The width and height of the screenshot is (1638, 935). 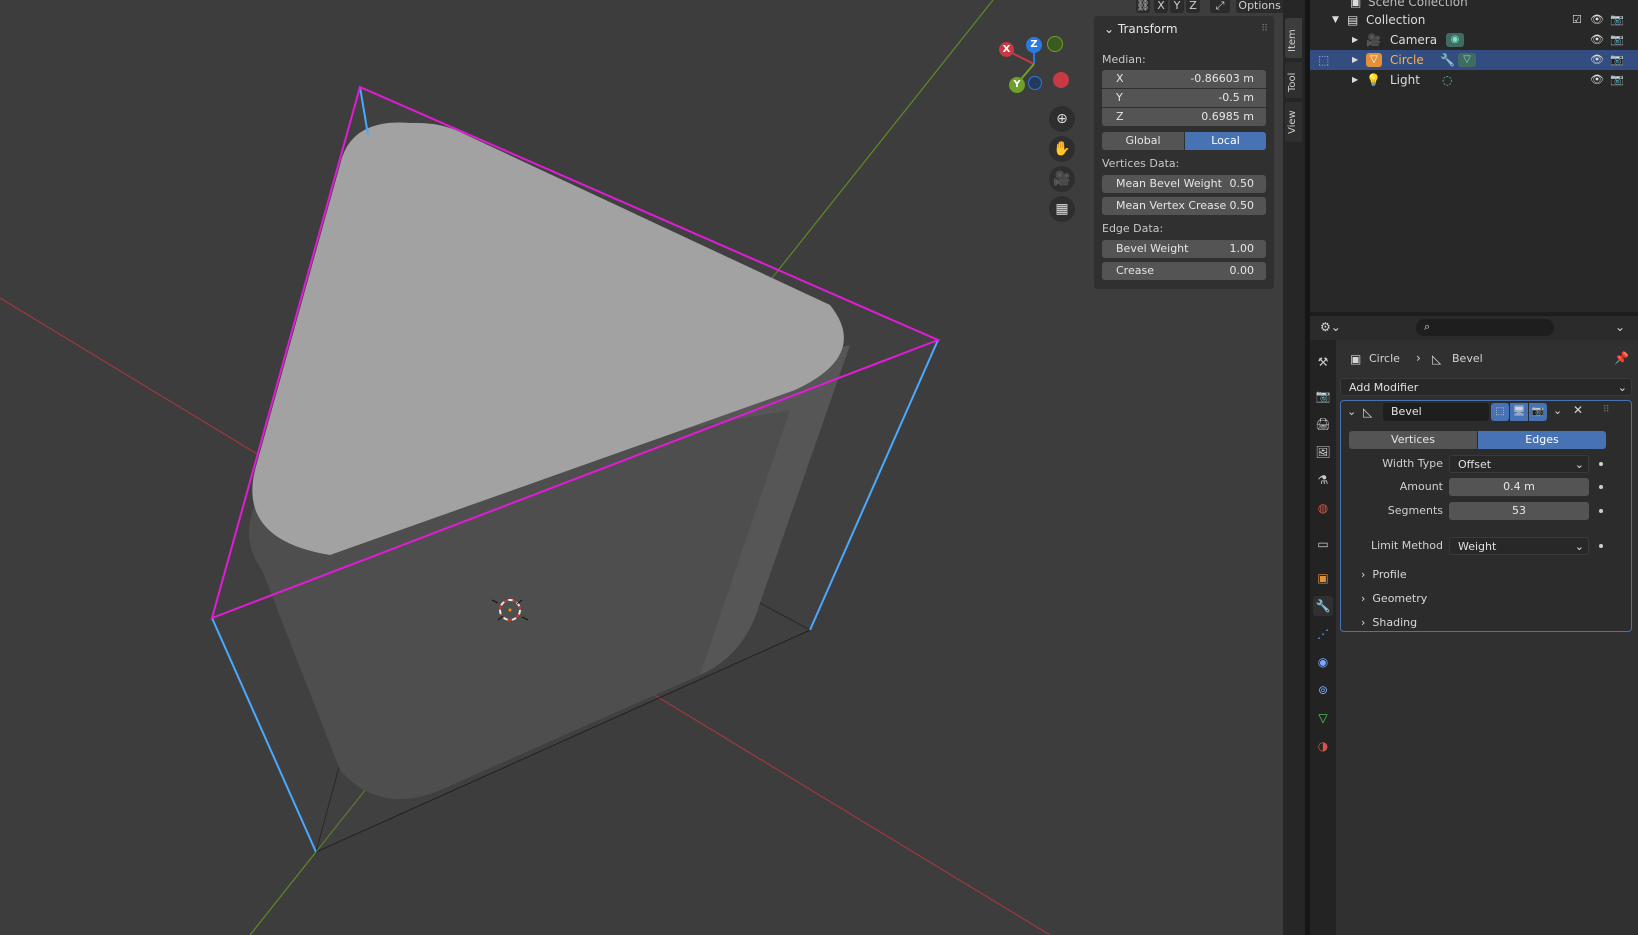 I want to click on median-y-label: Y, so click(x=1119, y=97).